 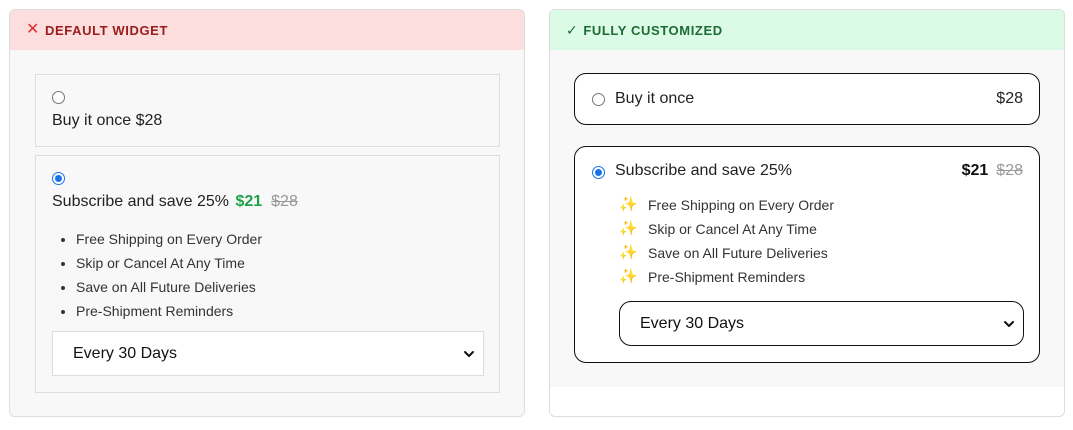 I want to click on benefit-text: Pre-Shipment Reminders, so click(x=727, y=277).